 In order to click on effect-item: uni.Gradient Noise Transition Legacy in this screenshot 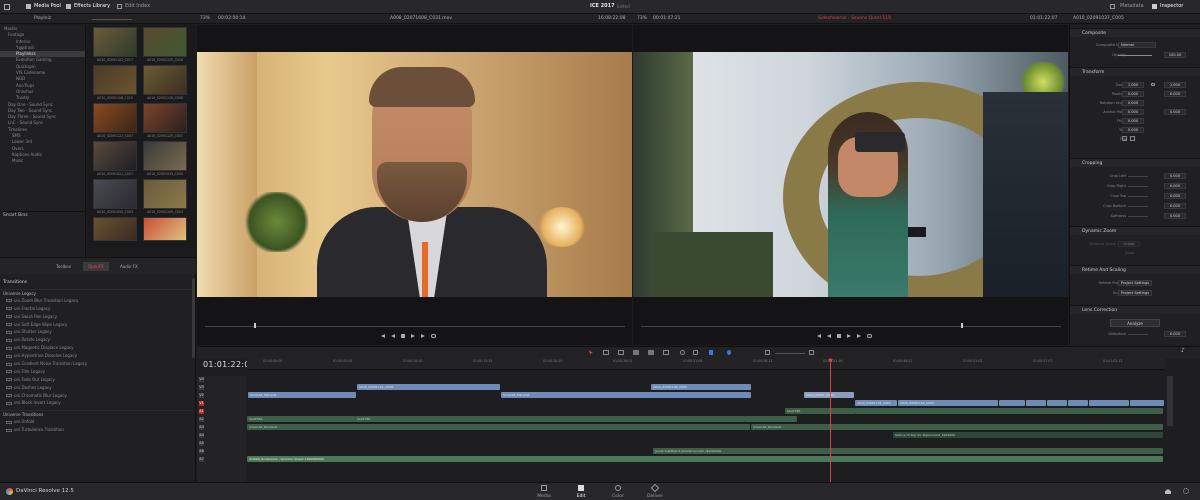, I will do `click(96, 364)`.